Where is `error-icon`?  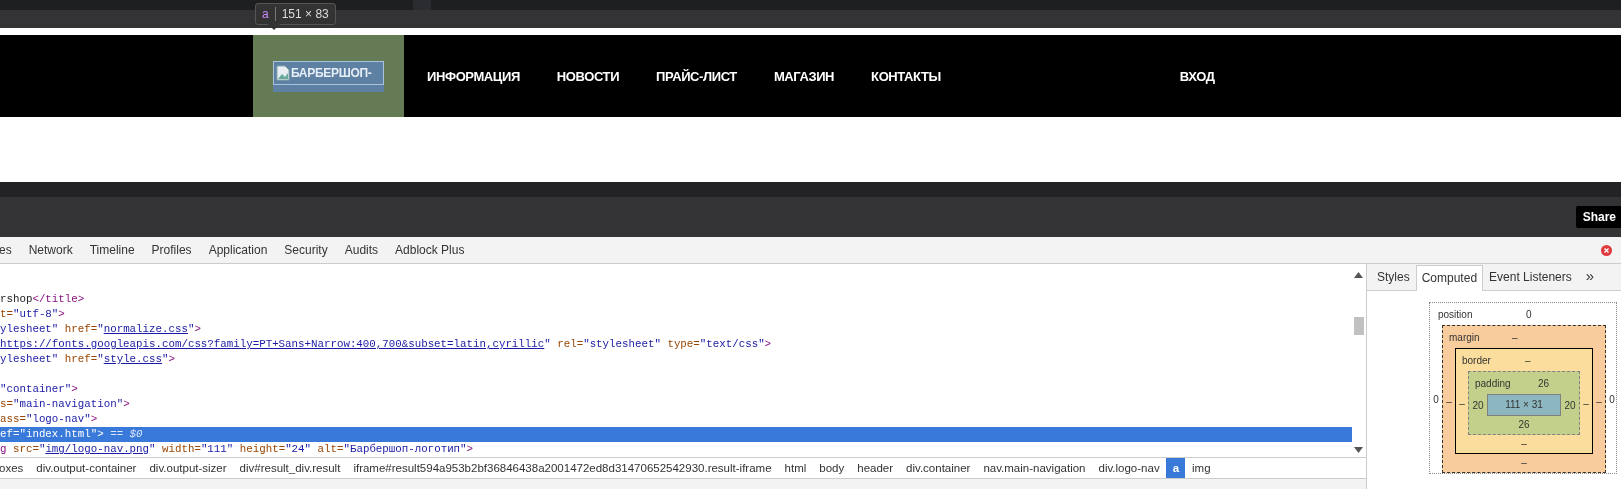
error-icon is located at coordinates (1606, 250).